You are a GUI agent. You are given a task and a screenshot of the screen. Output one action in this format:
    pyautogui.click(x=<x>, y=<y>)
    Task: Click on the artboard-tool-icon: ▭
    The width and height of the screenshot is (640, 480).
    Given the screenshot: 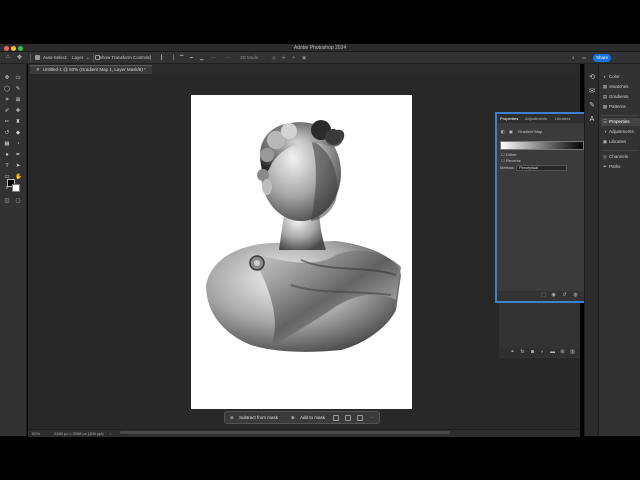 What is the action you would take?
    pyautogui.click(x=18, y=78)
    